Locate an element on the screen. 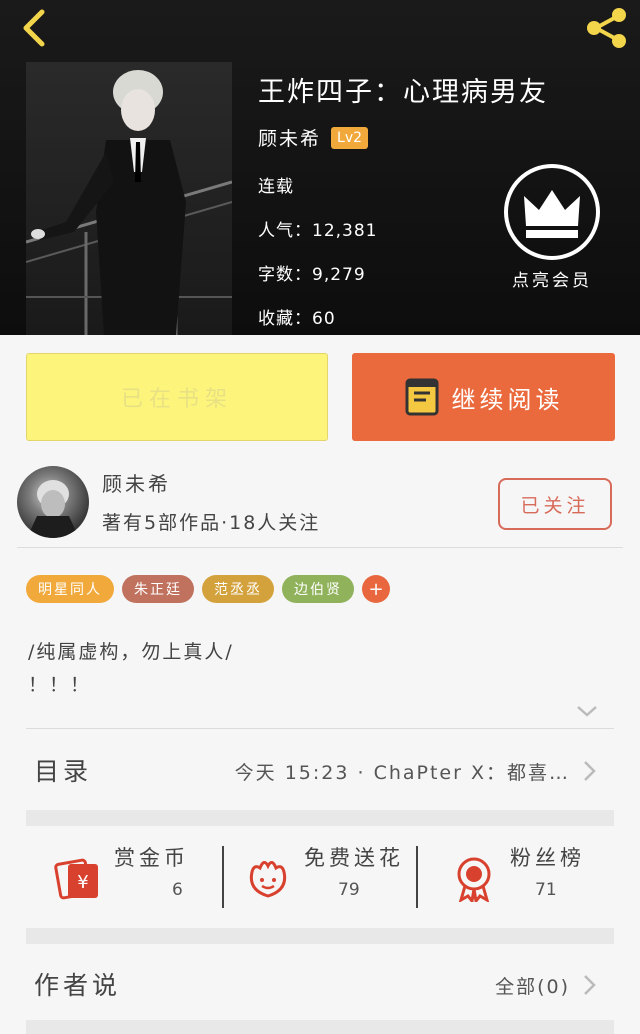 This screenshot has width=640, height=1034. header-author-row: 顾未希 Lv2 is located at coordinates (313, 137).